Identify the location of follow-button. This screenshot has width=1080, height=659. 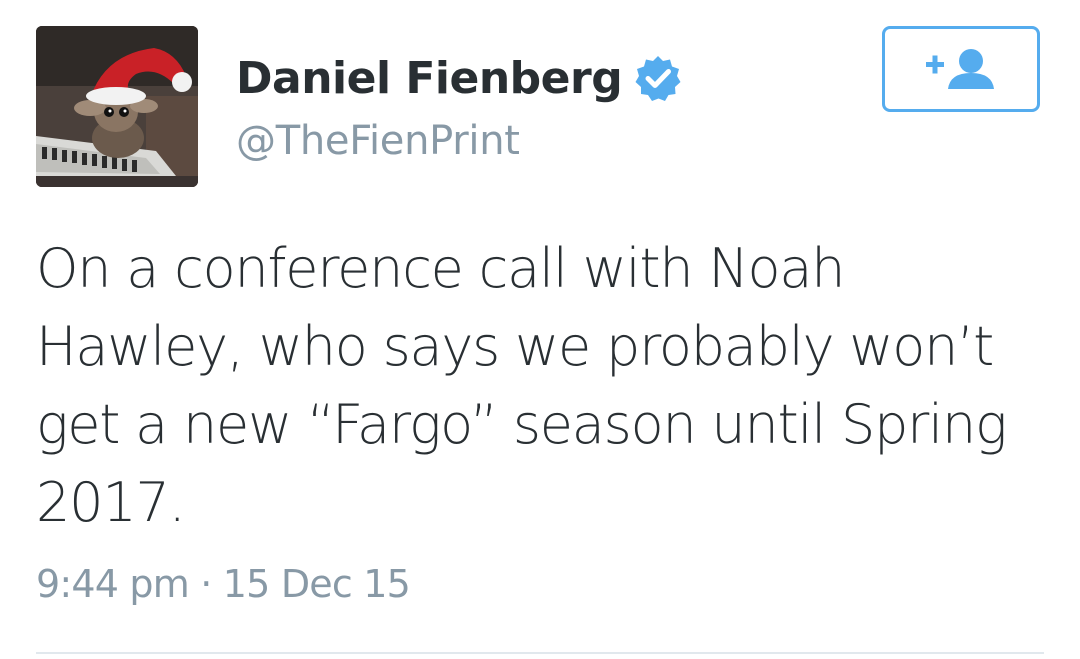
(961, 69).